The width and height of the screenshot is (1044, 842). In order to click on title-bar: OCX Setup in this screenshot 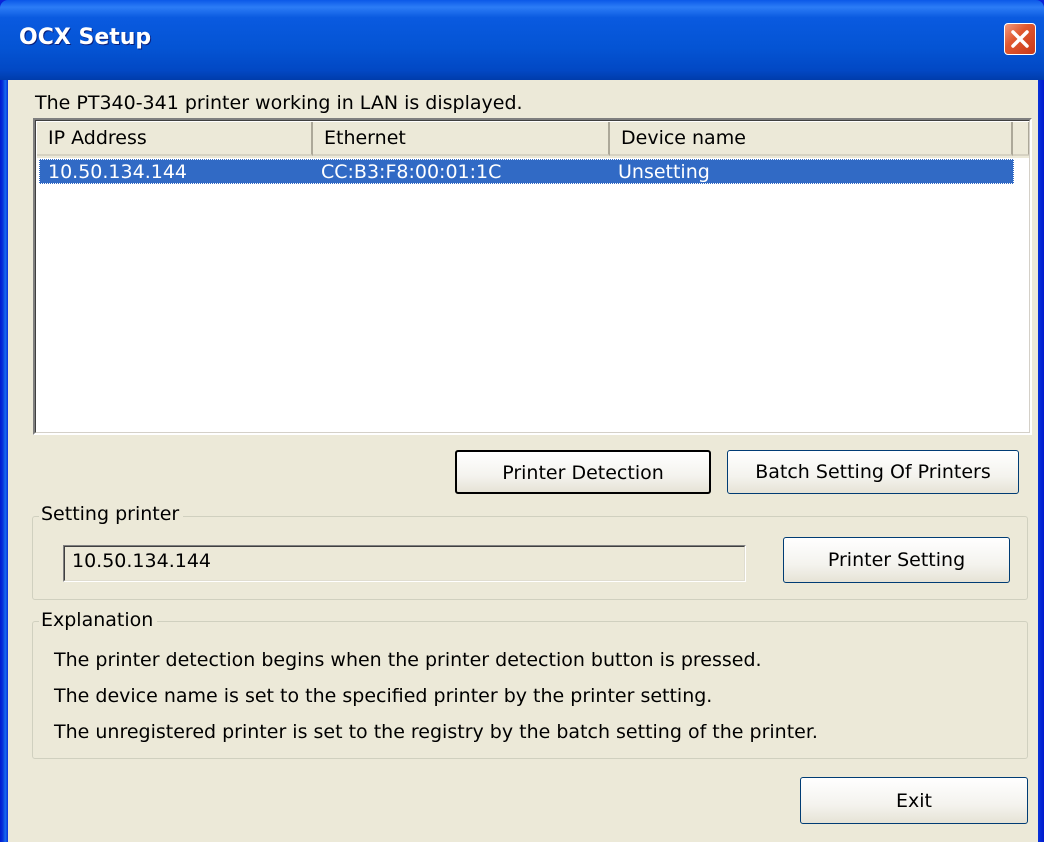, I will do `click(522, 40)`.